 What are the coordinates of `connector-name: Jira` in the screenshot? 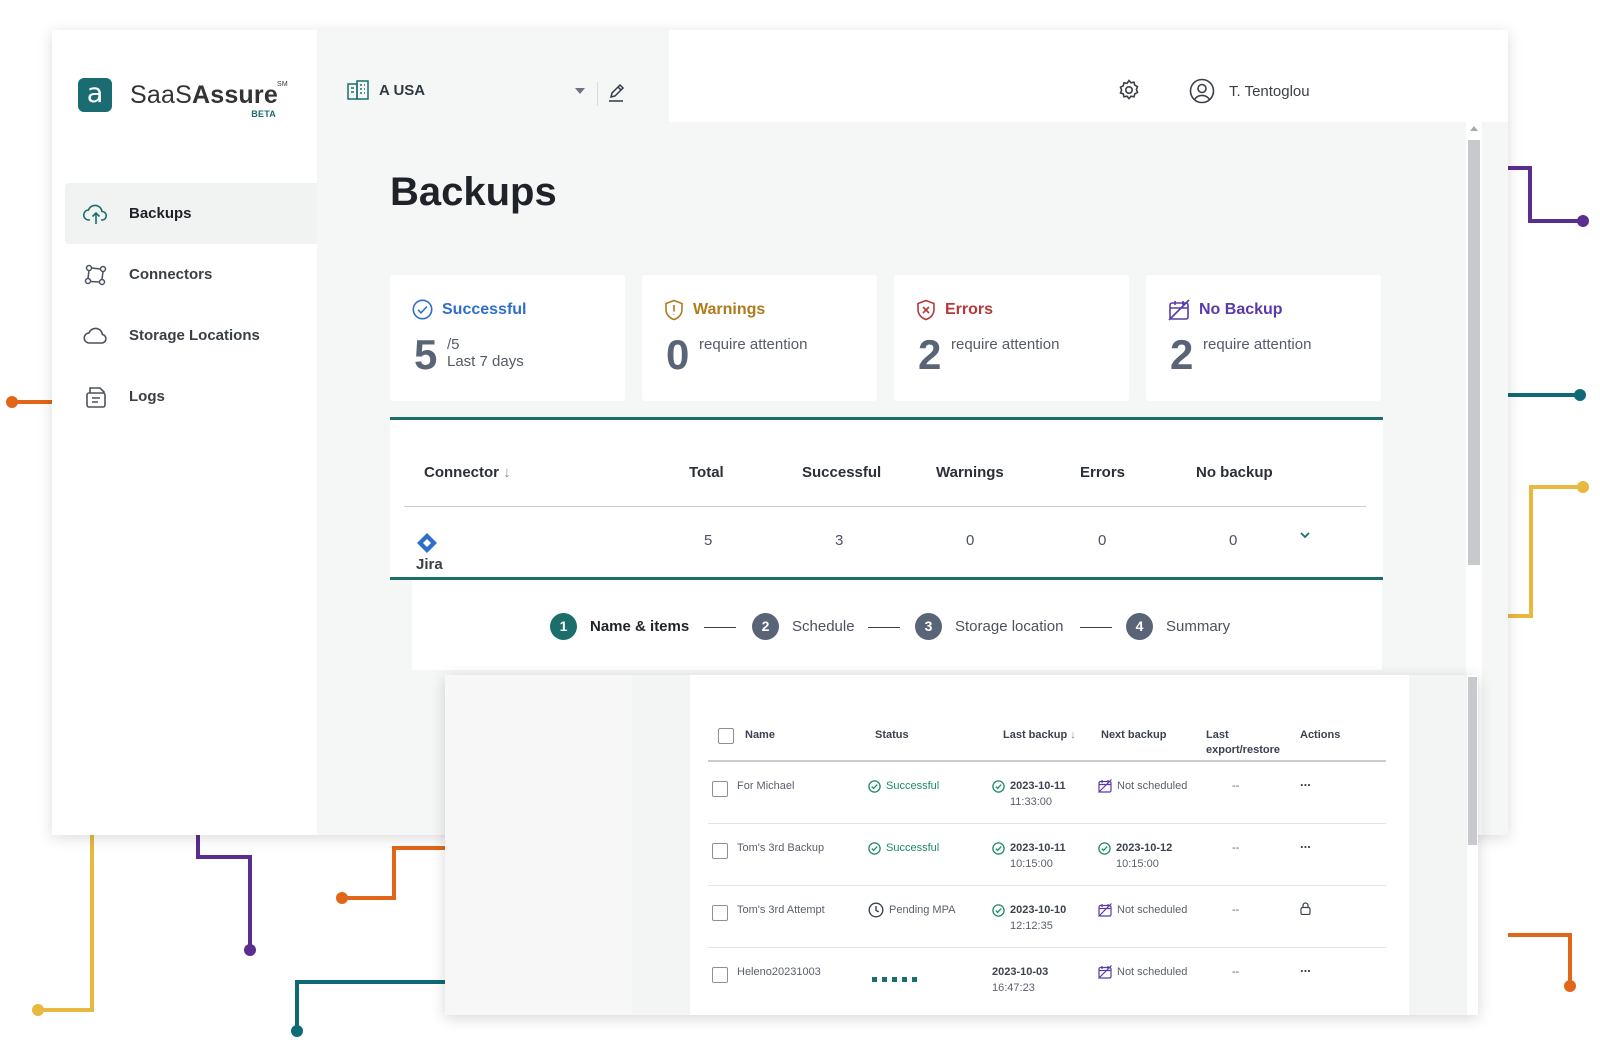 It's located at (429, 564).